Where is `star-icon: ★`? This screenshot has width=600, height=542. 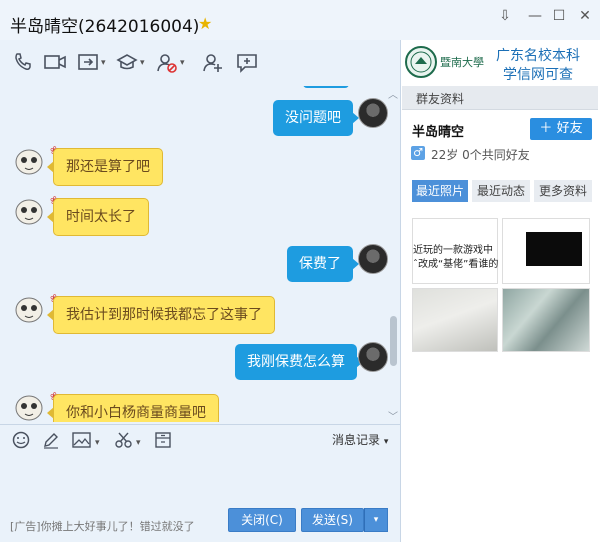 star-icon: ★ is located at coordinates (205, 23).